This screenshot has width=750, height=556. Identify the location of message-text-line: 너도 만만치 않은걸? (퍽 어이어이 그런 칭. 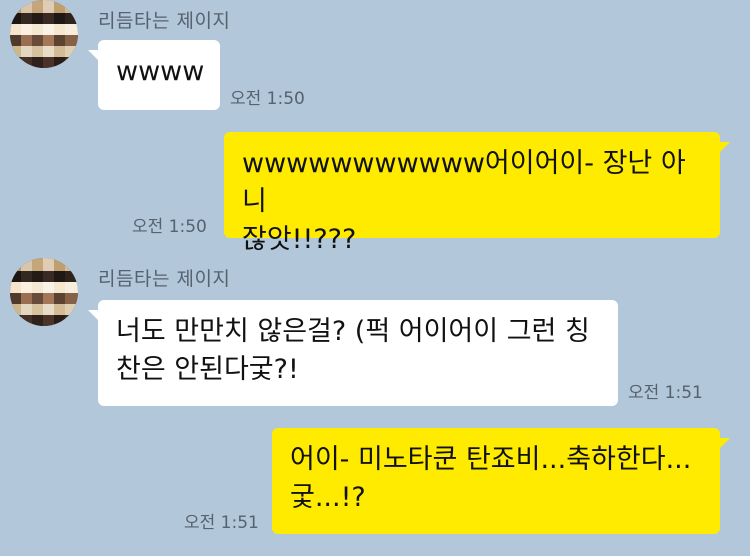
(353, 331).